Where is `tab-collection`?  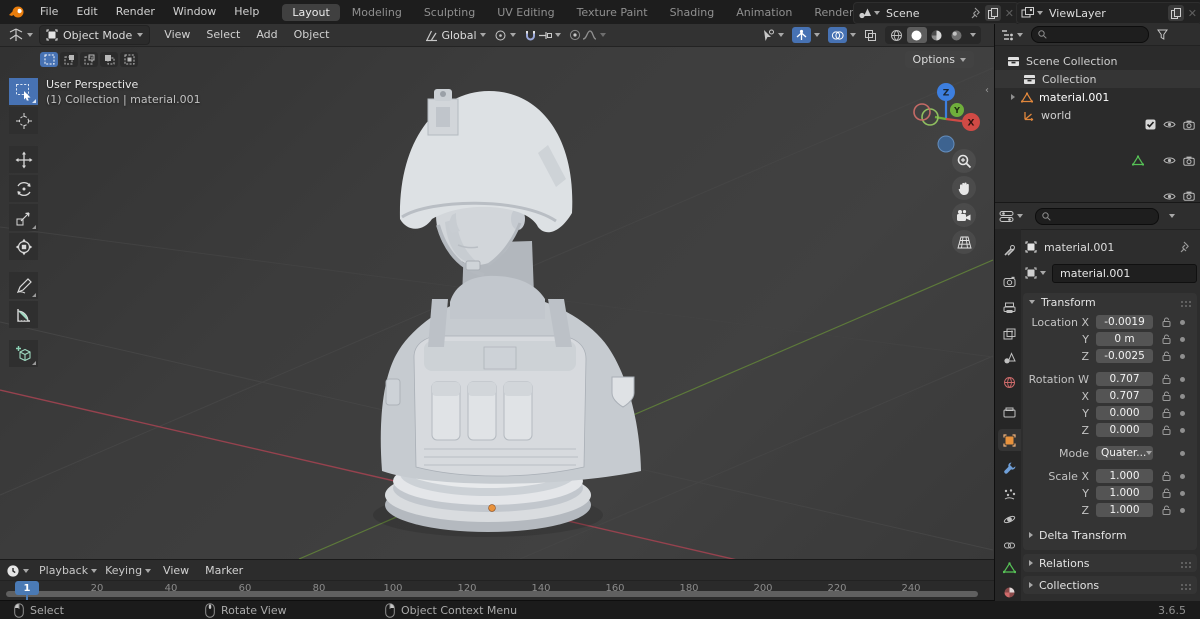 tab-collection is located at coordinates (1009, 412).